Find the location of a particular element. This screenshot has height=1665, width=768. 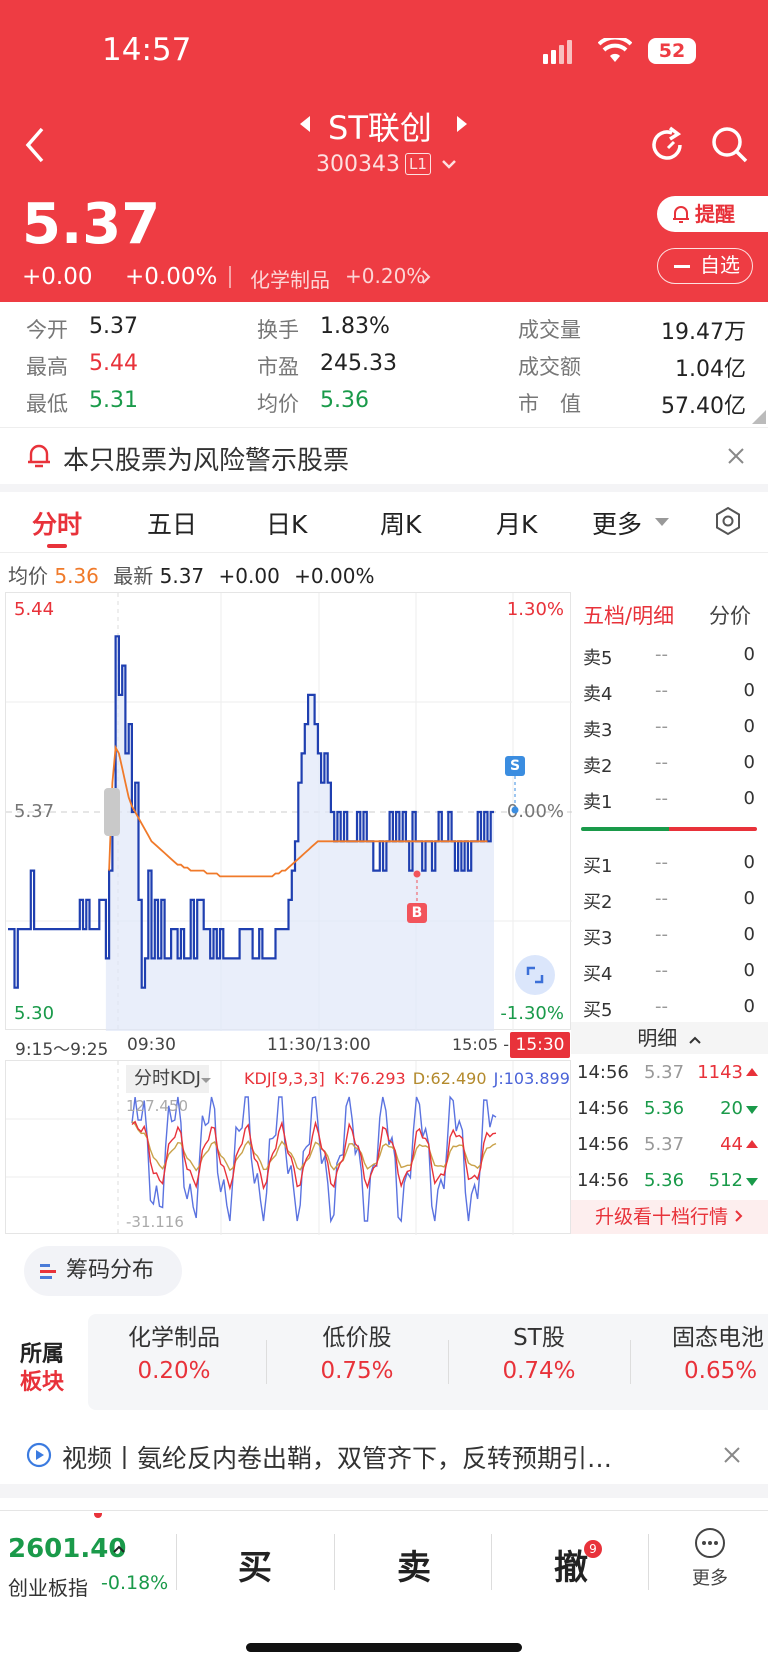

tick-vol: 44 is located at coordinates (731, 1144).